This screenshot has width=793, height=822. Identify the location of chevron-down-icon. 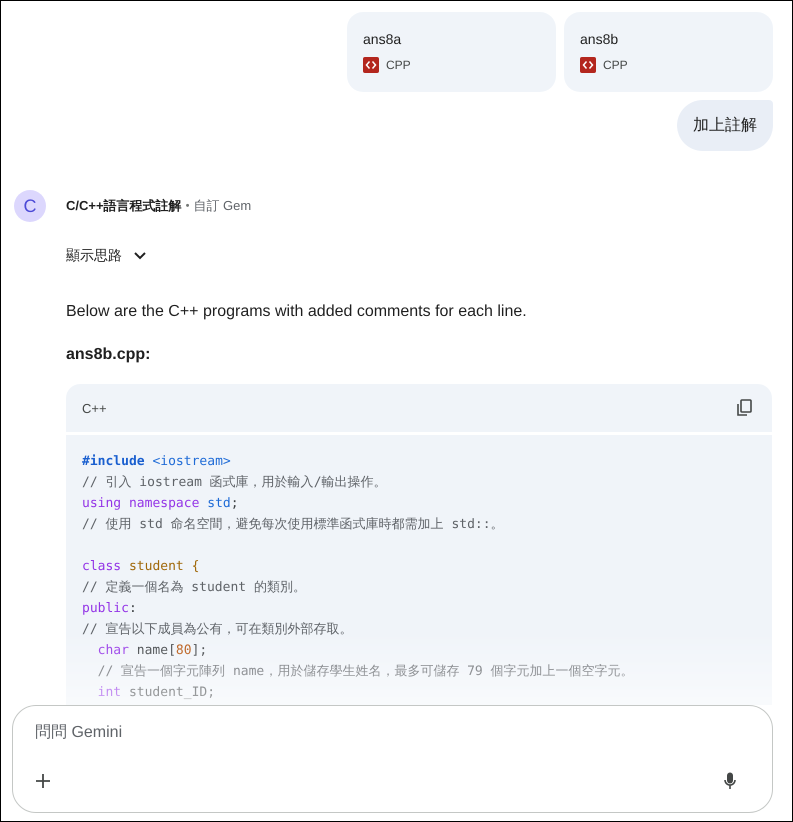
(140, 256).